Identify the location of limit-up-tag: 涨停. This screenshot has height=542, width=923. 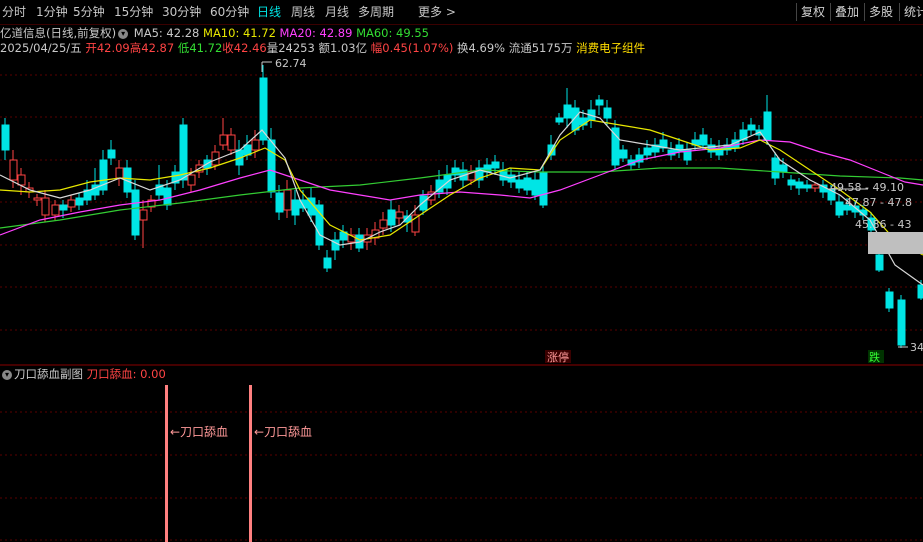
(558, 357).